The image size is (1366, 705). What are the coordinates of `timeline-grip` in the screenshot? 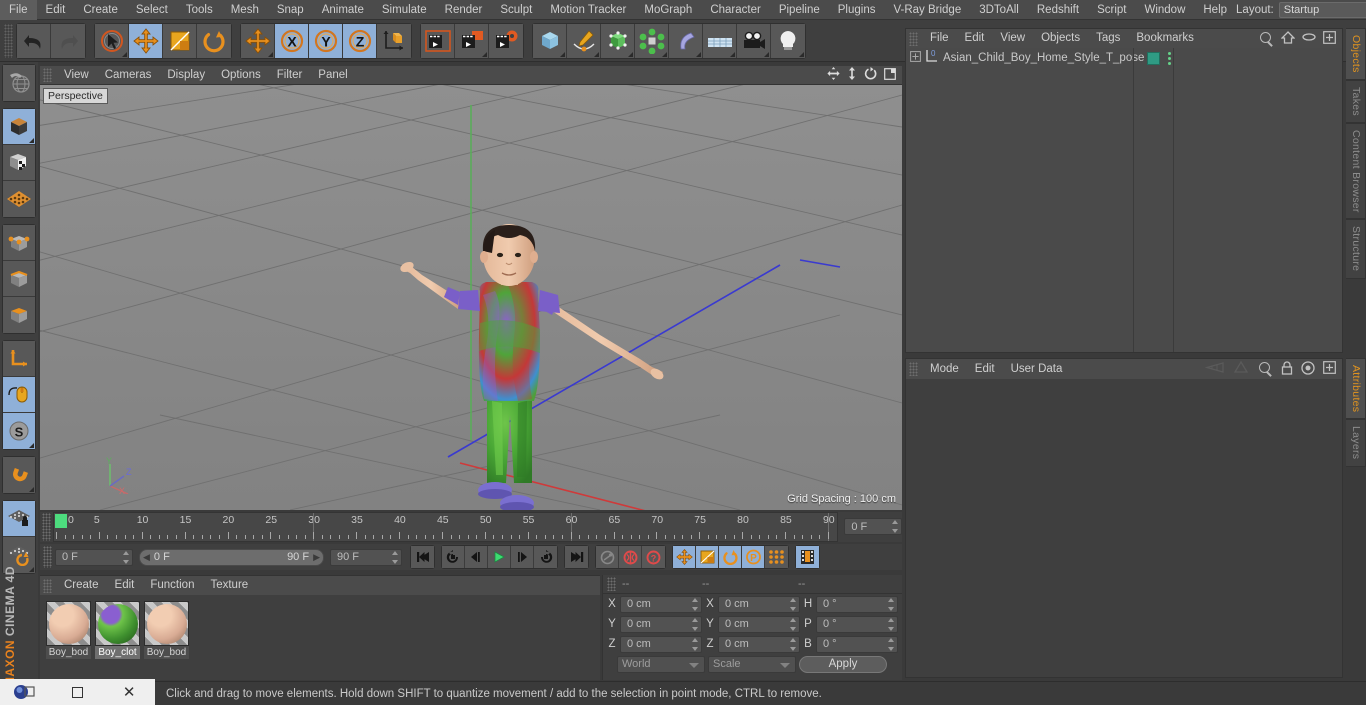 It's located at (46, 527).